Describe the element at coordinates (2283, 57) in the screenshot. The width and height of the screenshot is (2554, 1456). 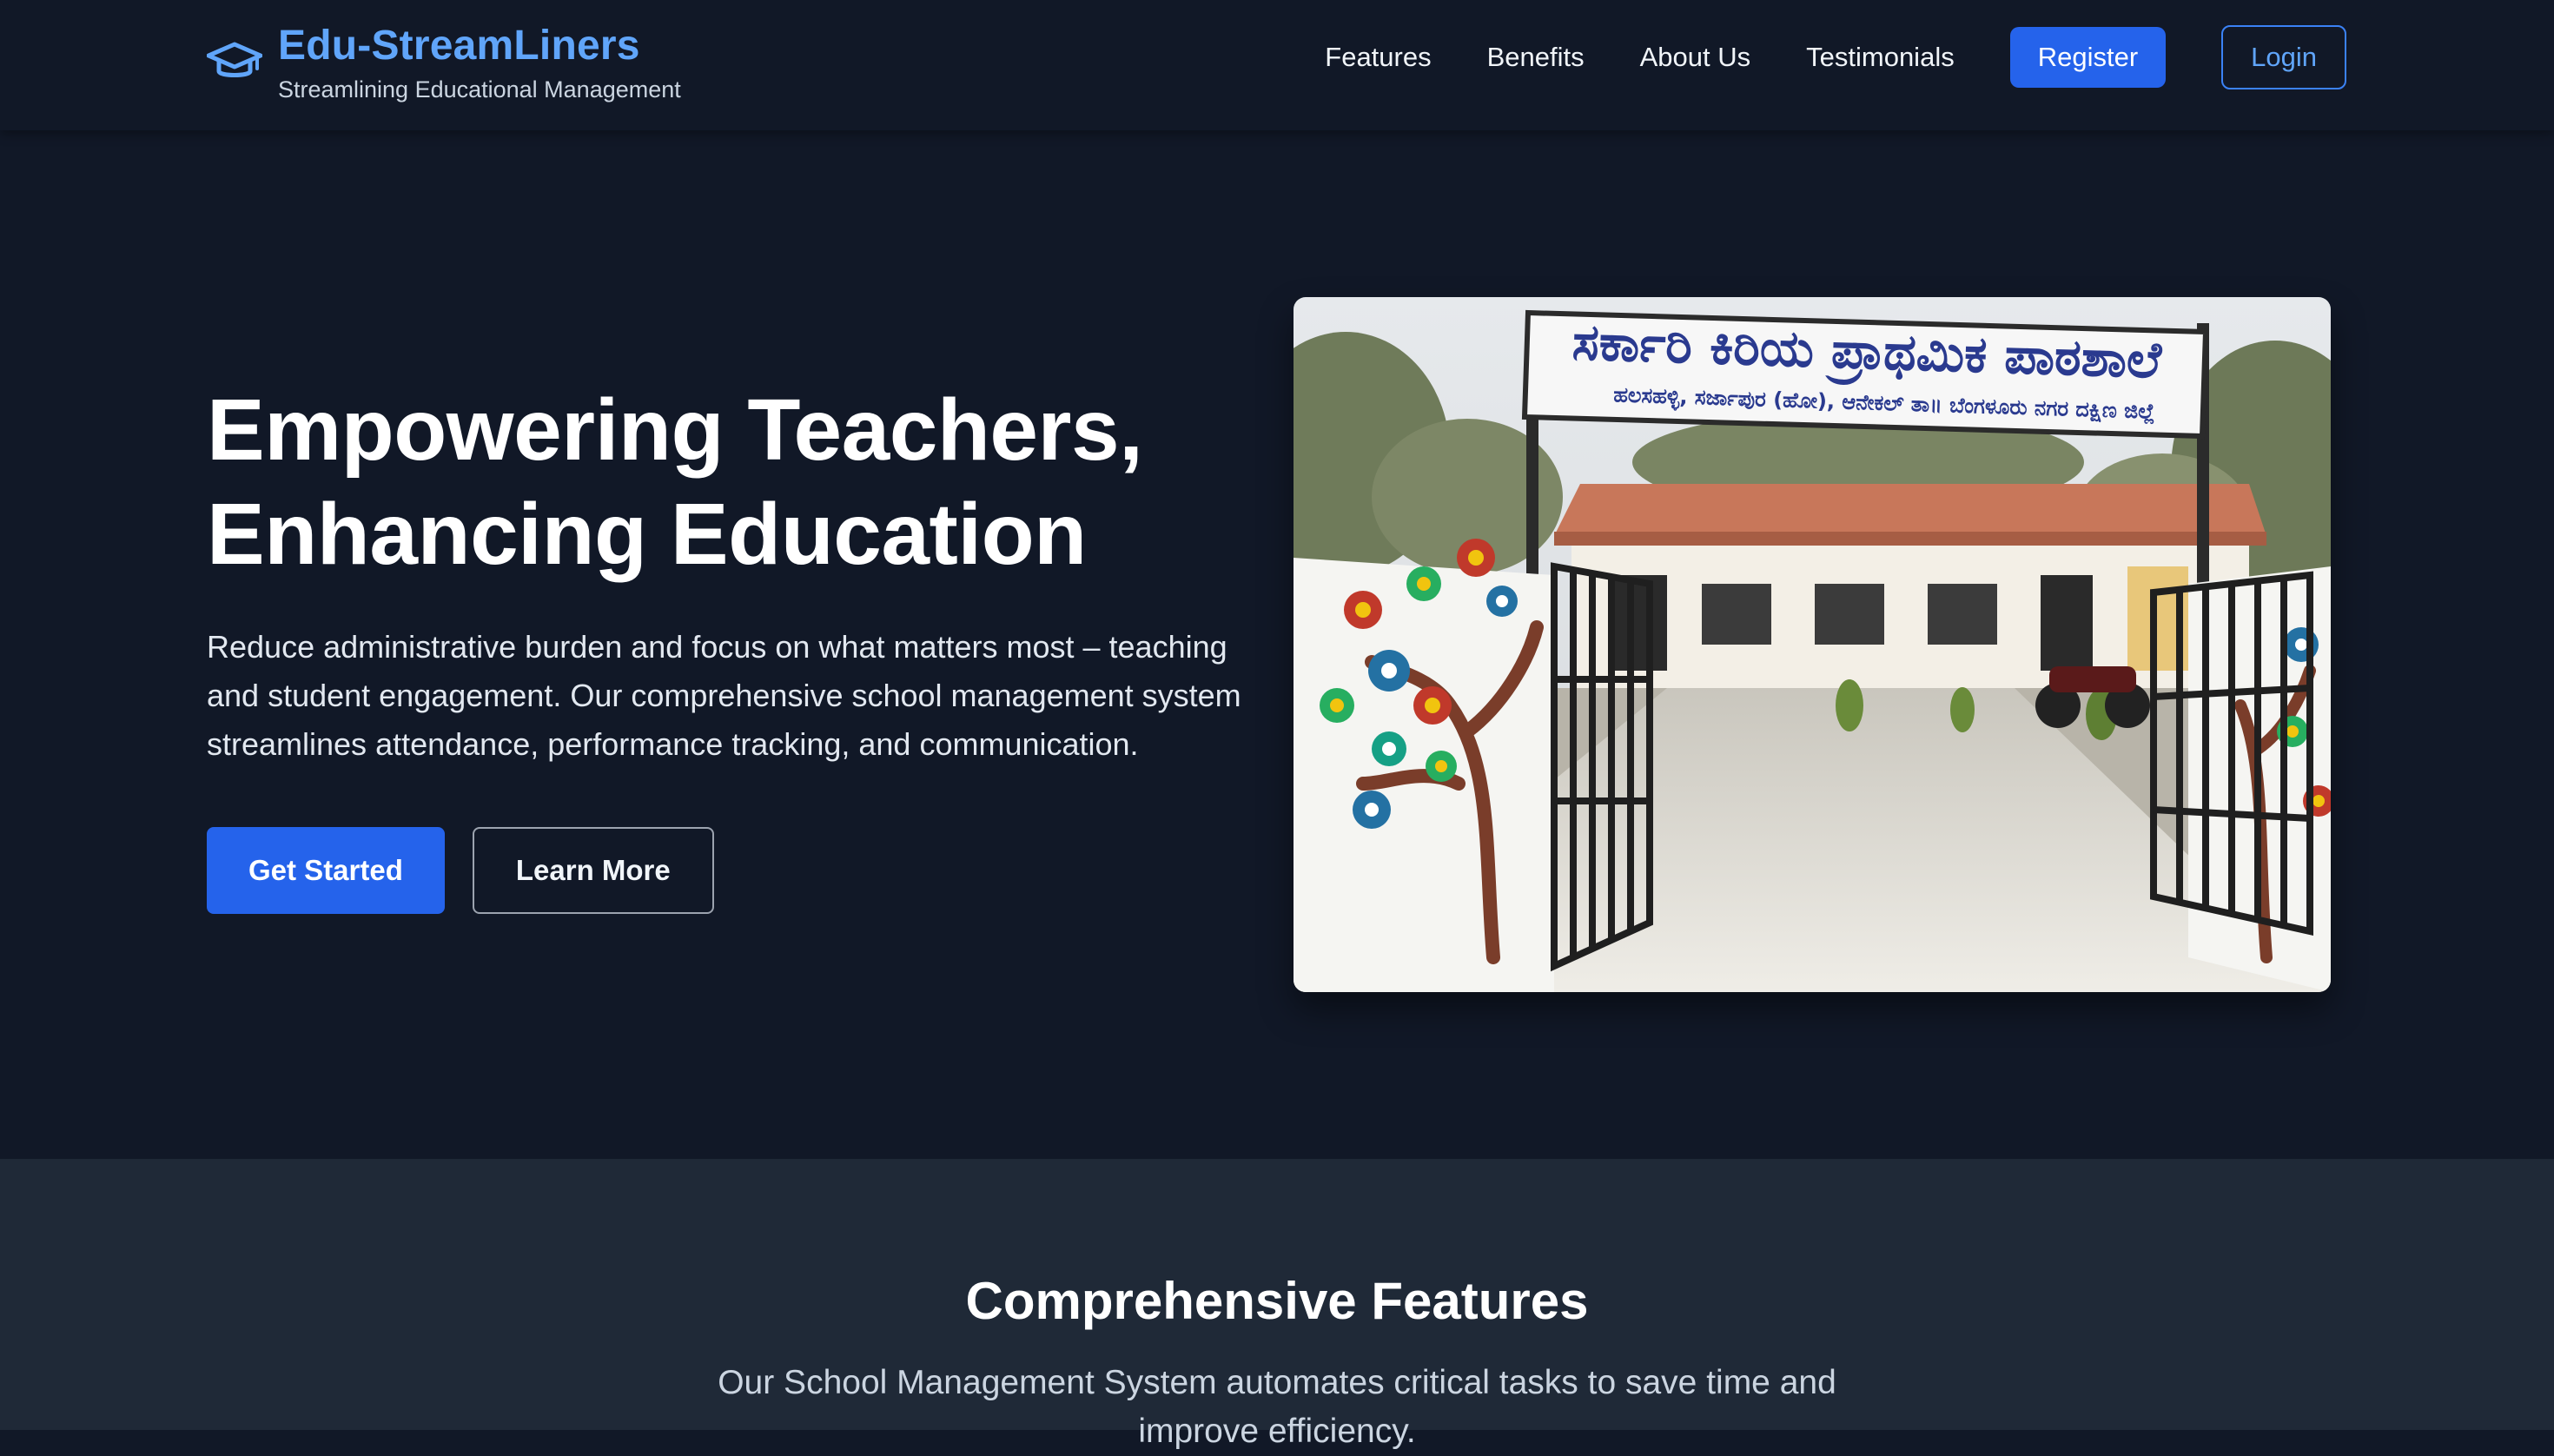
I see `login-button: Login` at that location.